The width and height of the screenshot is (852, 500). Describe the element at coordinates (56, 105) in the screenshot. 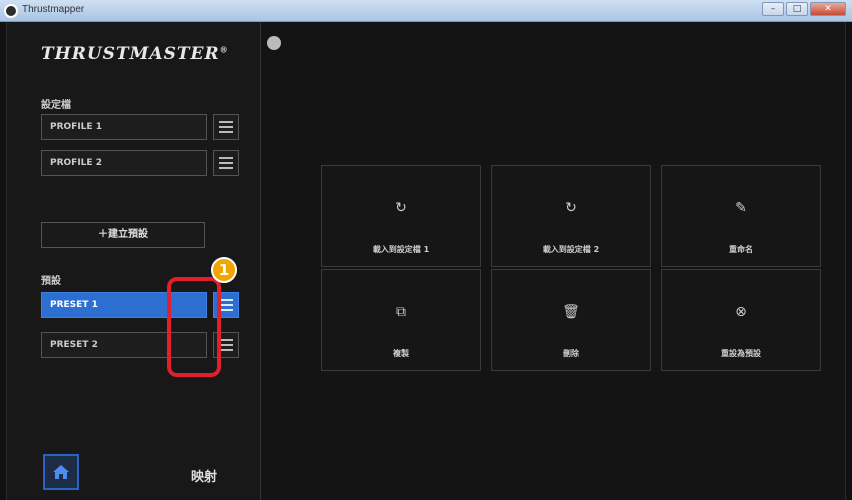

I see `profiles-heading: 設定檔` at that location.